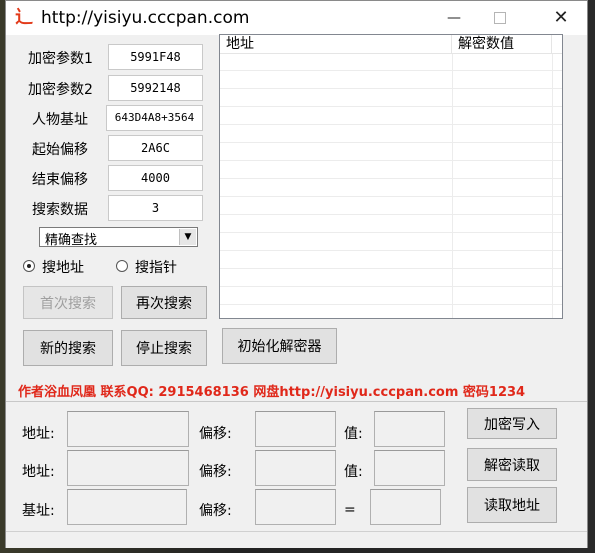  I want to click on new-search-button: 新的搜索, so click(68, 348).